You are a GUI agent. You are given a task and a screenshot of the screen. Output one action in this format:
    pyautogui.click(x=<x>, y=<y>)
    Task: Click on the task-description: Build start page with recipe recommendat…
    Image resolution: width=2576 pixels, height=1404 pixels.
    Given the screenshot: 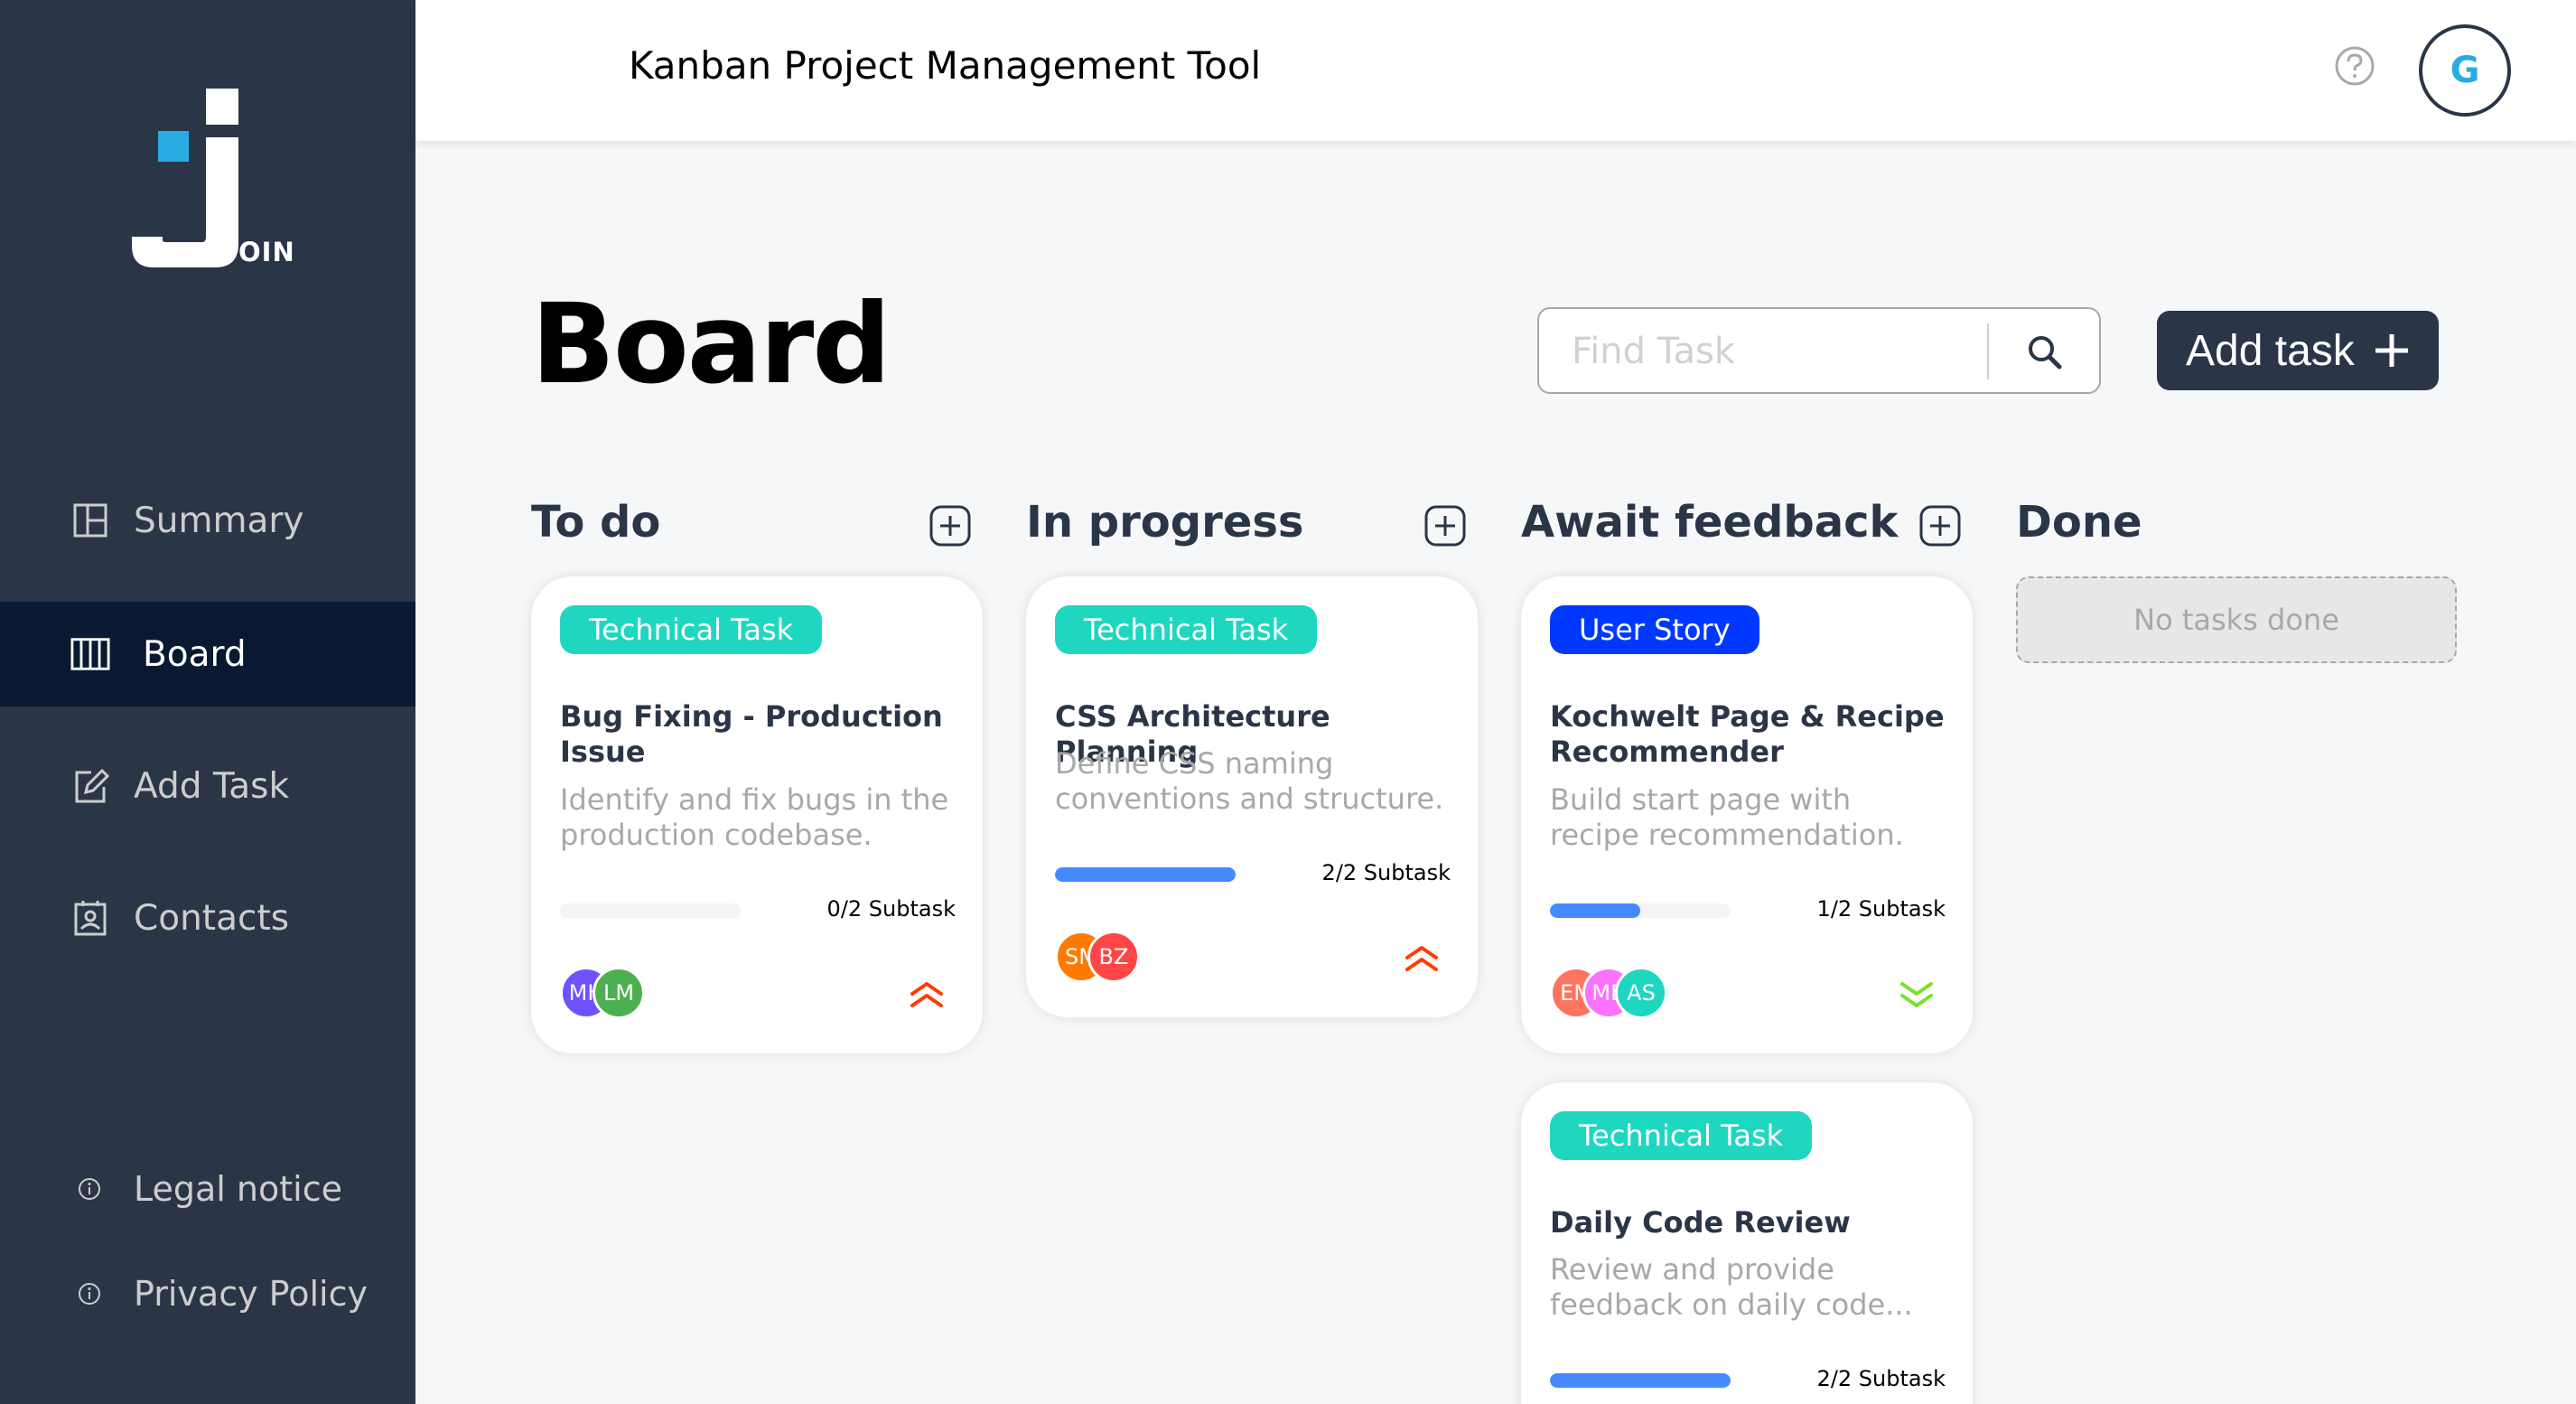 What is the action you would take?
    pyautogui.click(x=1727, y=817)
    